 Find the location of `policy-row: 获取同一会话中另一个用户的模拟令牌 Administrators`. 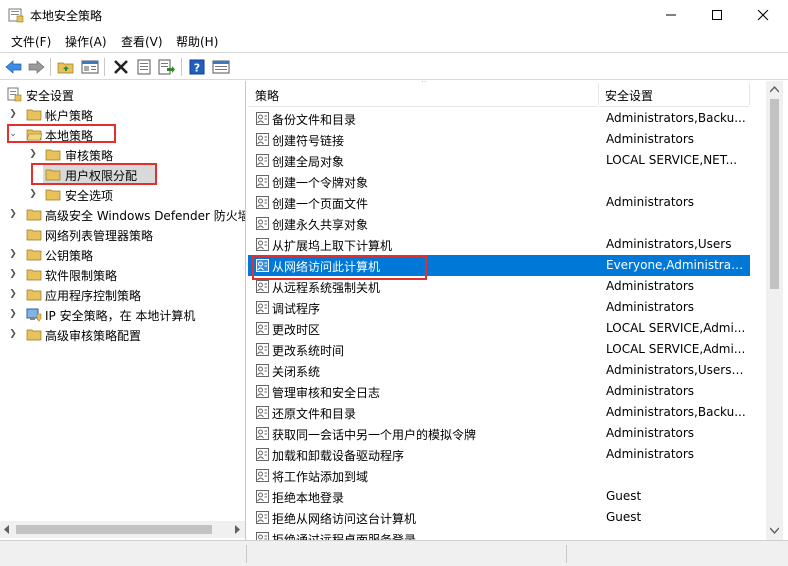

policy-row: 获取同一会话中另一个用户的模拟令牌 Administrators is located at coordinates (499, 433).